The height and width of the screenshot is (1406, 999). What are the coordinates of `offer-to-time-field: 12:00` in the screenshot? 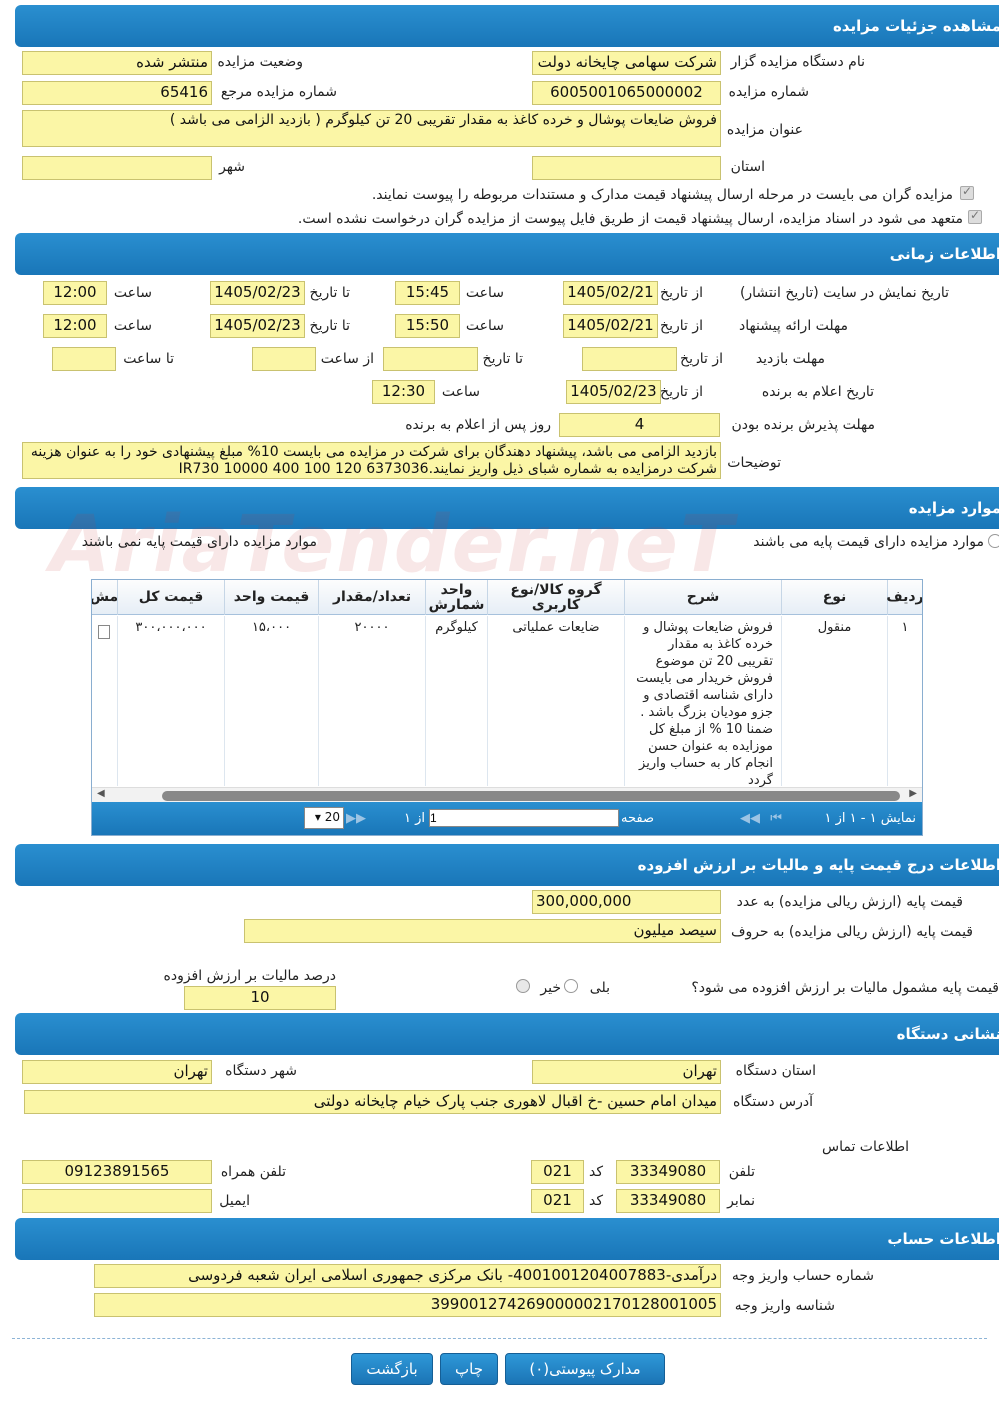 It's located at (75, 326).